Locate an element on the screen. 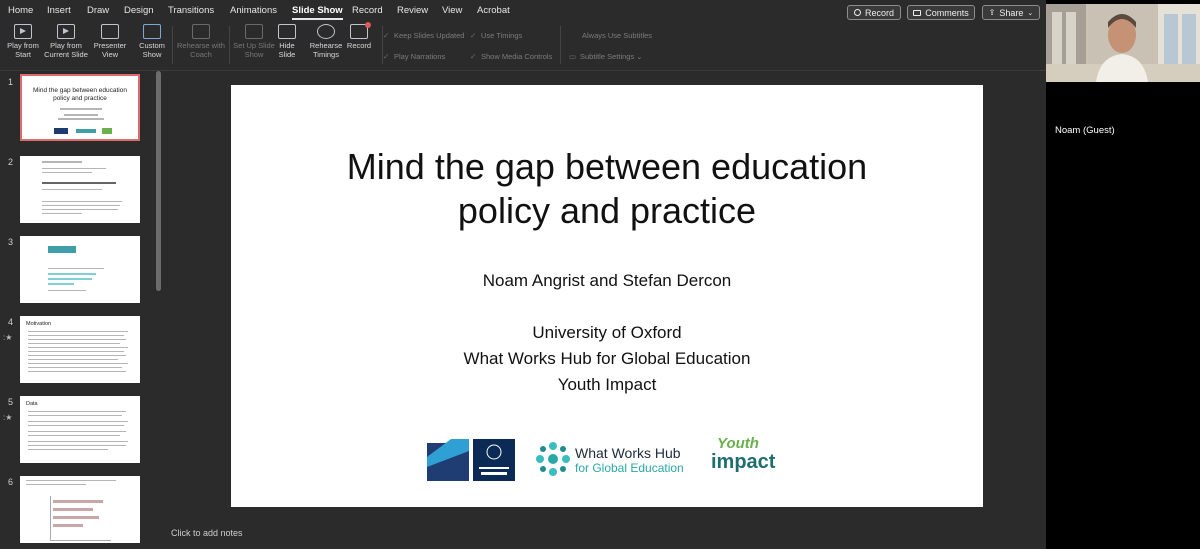  play-from-start-button: Play from Start is located at coordinates (23, 45).